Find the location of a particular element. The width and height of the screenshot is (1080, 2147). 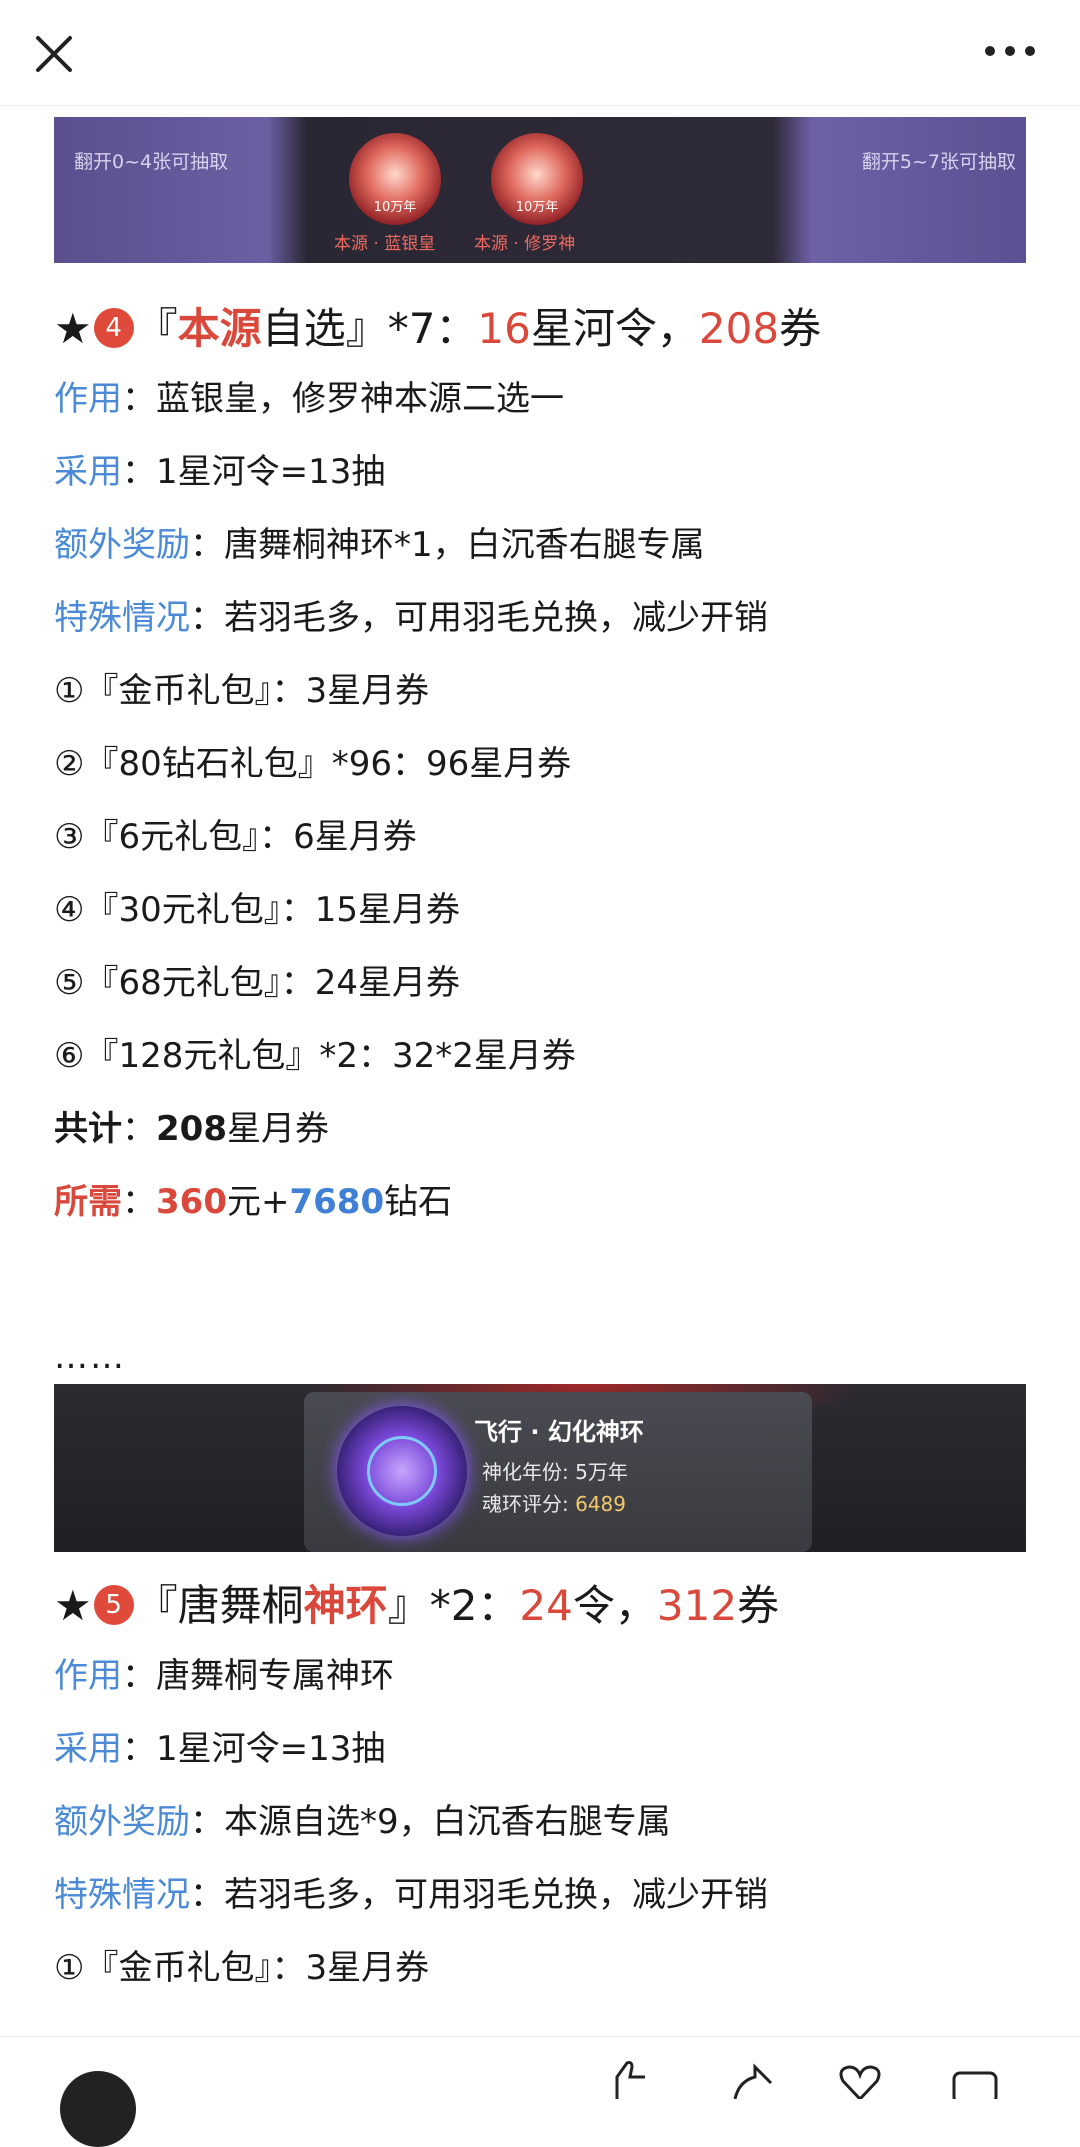

heading-text: 令， is located at coordinates (614, 1605).